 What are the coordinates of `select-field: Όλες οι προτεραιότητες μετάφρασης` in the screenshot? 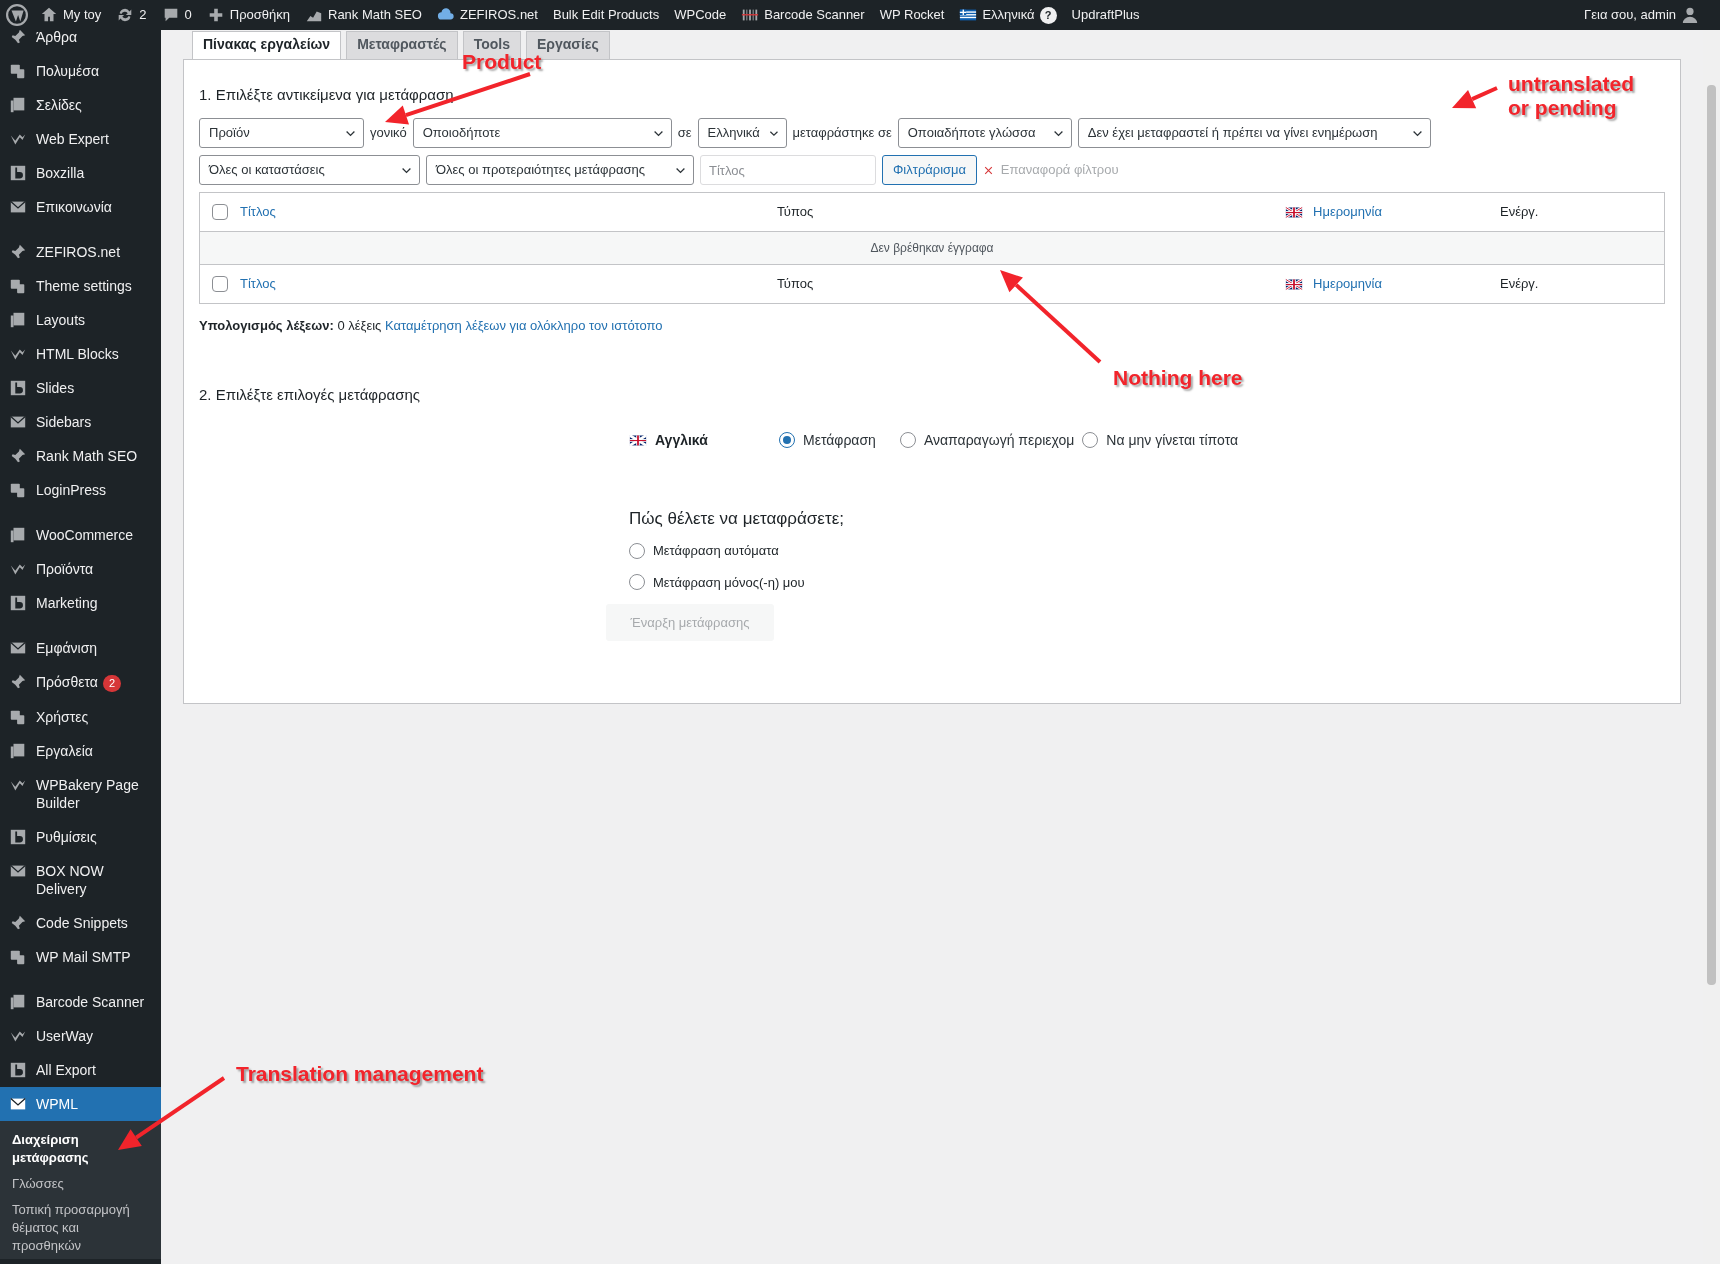 It's located at (560, 170).